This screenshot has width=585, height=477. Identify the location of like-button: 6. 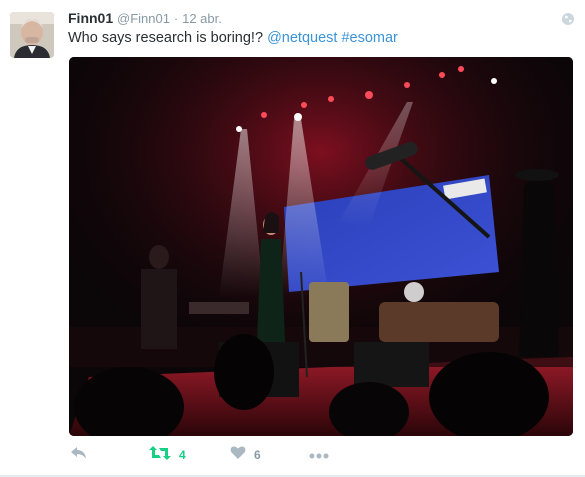
(245, 455).